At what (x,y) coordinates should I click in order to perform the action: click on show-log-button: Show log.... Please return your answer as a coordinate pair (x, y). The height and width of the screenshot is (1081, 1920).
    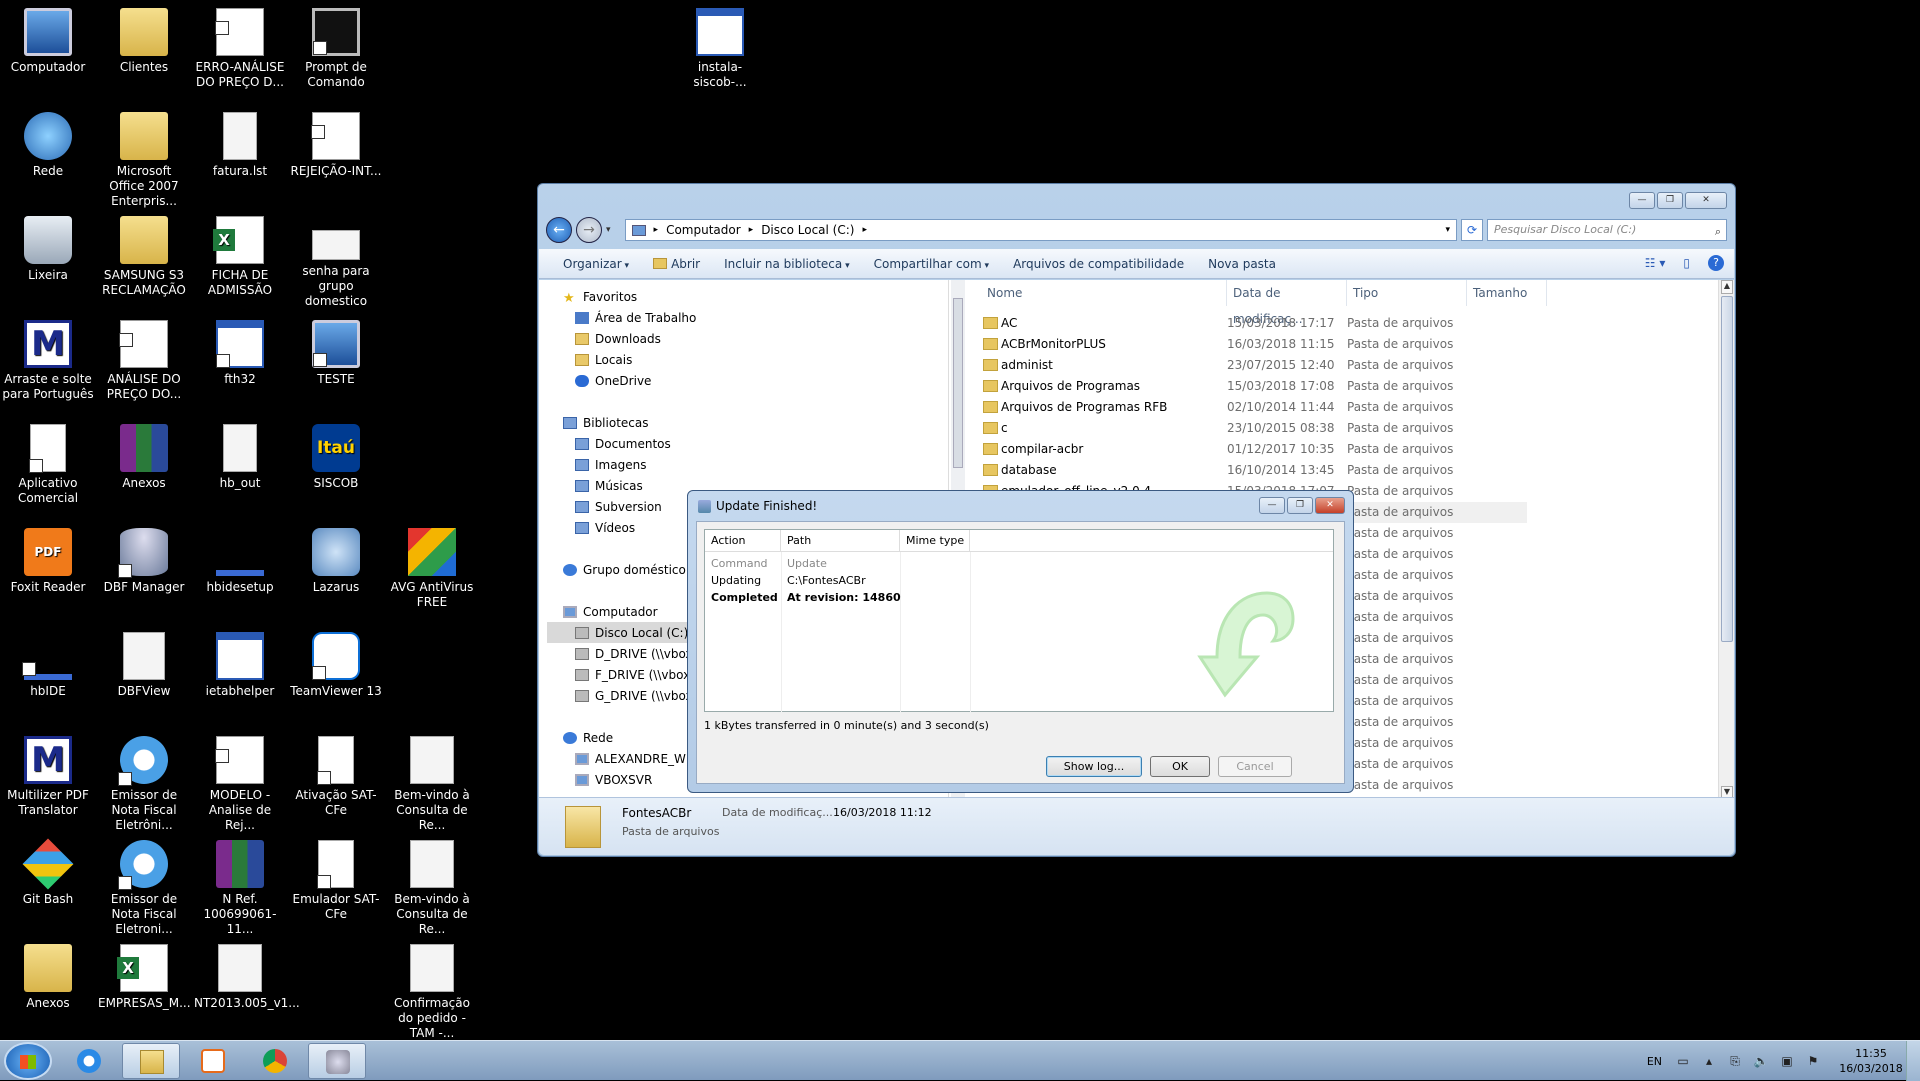
    Looking at the image, I should click on (1094, 766).